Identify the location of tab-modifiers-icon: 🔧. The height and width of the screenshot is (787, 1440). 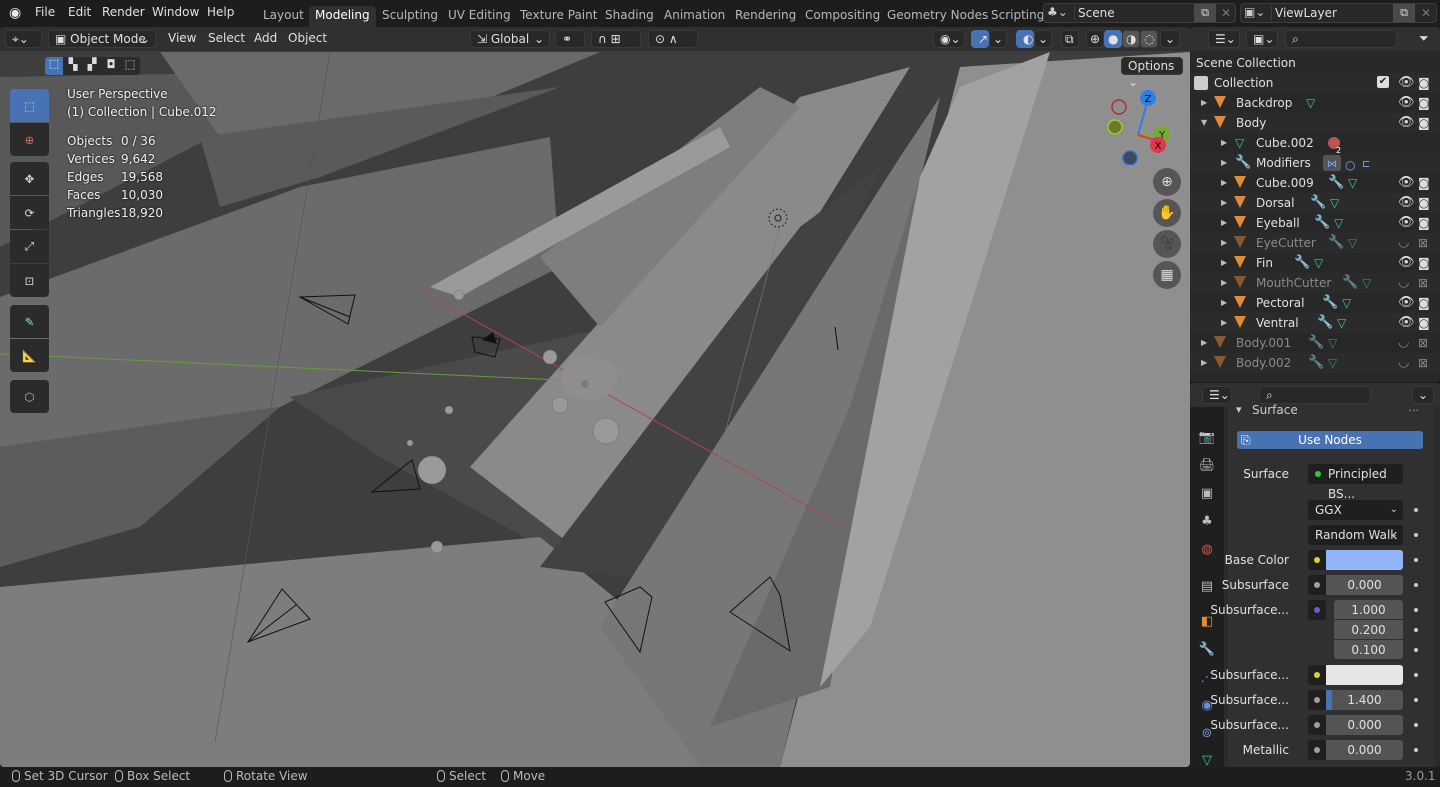
(1207, 650).